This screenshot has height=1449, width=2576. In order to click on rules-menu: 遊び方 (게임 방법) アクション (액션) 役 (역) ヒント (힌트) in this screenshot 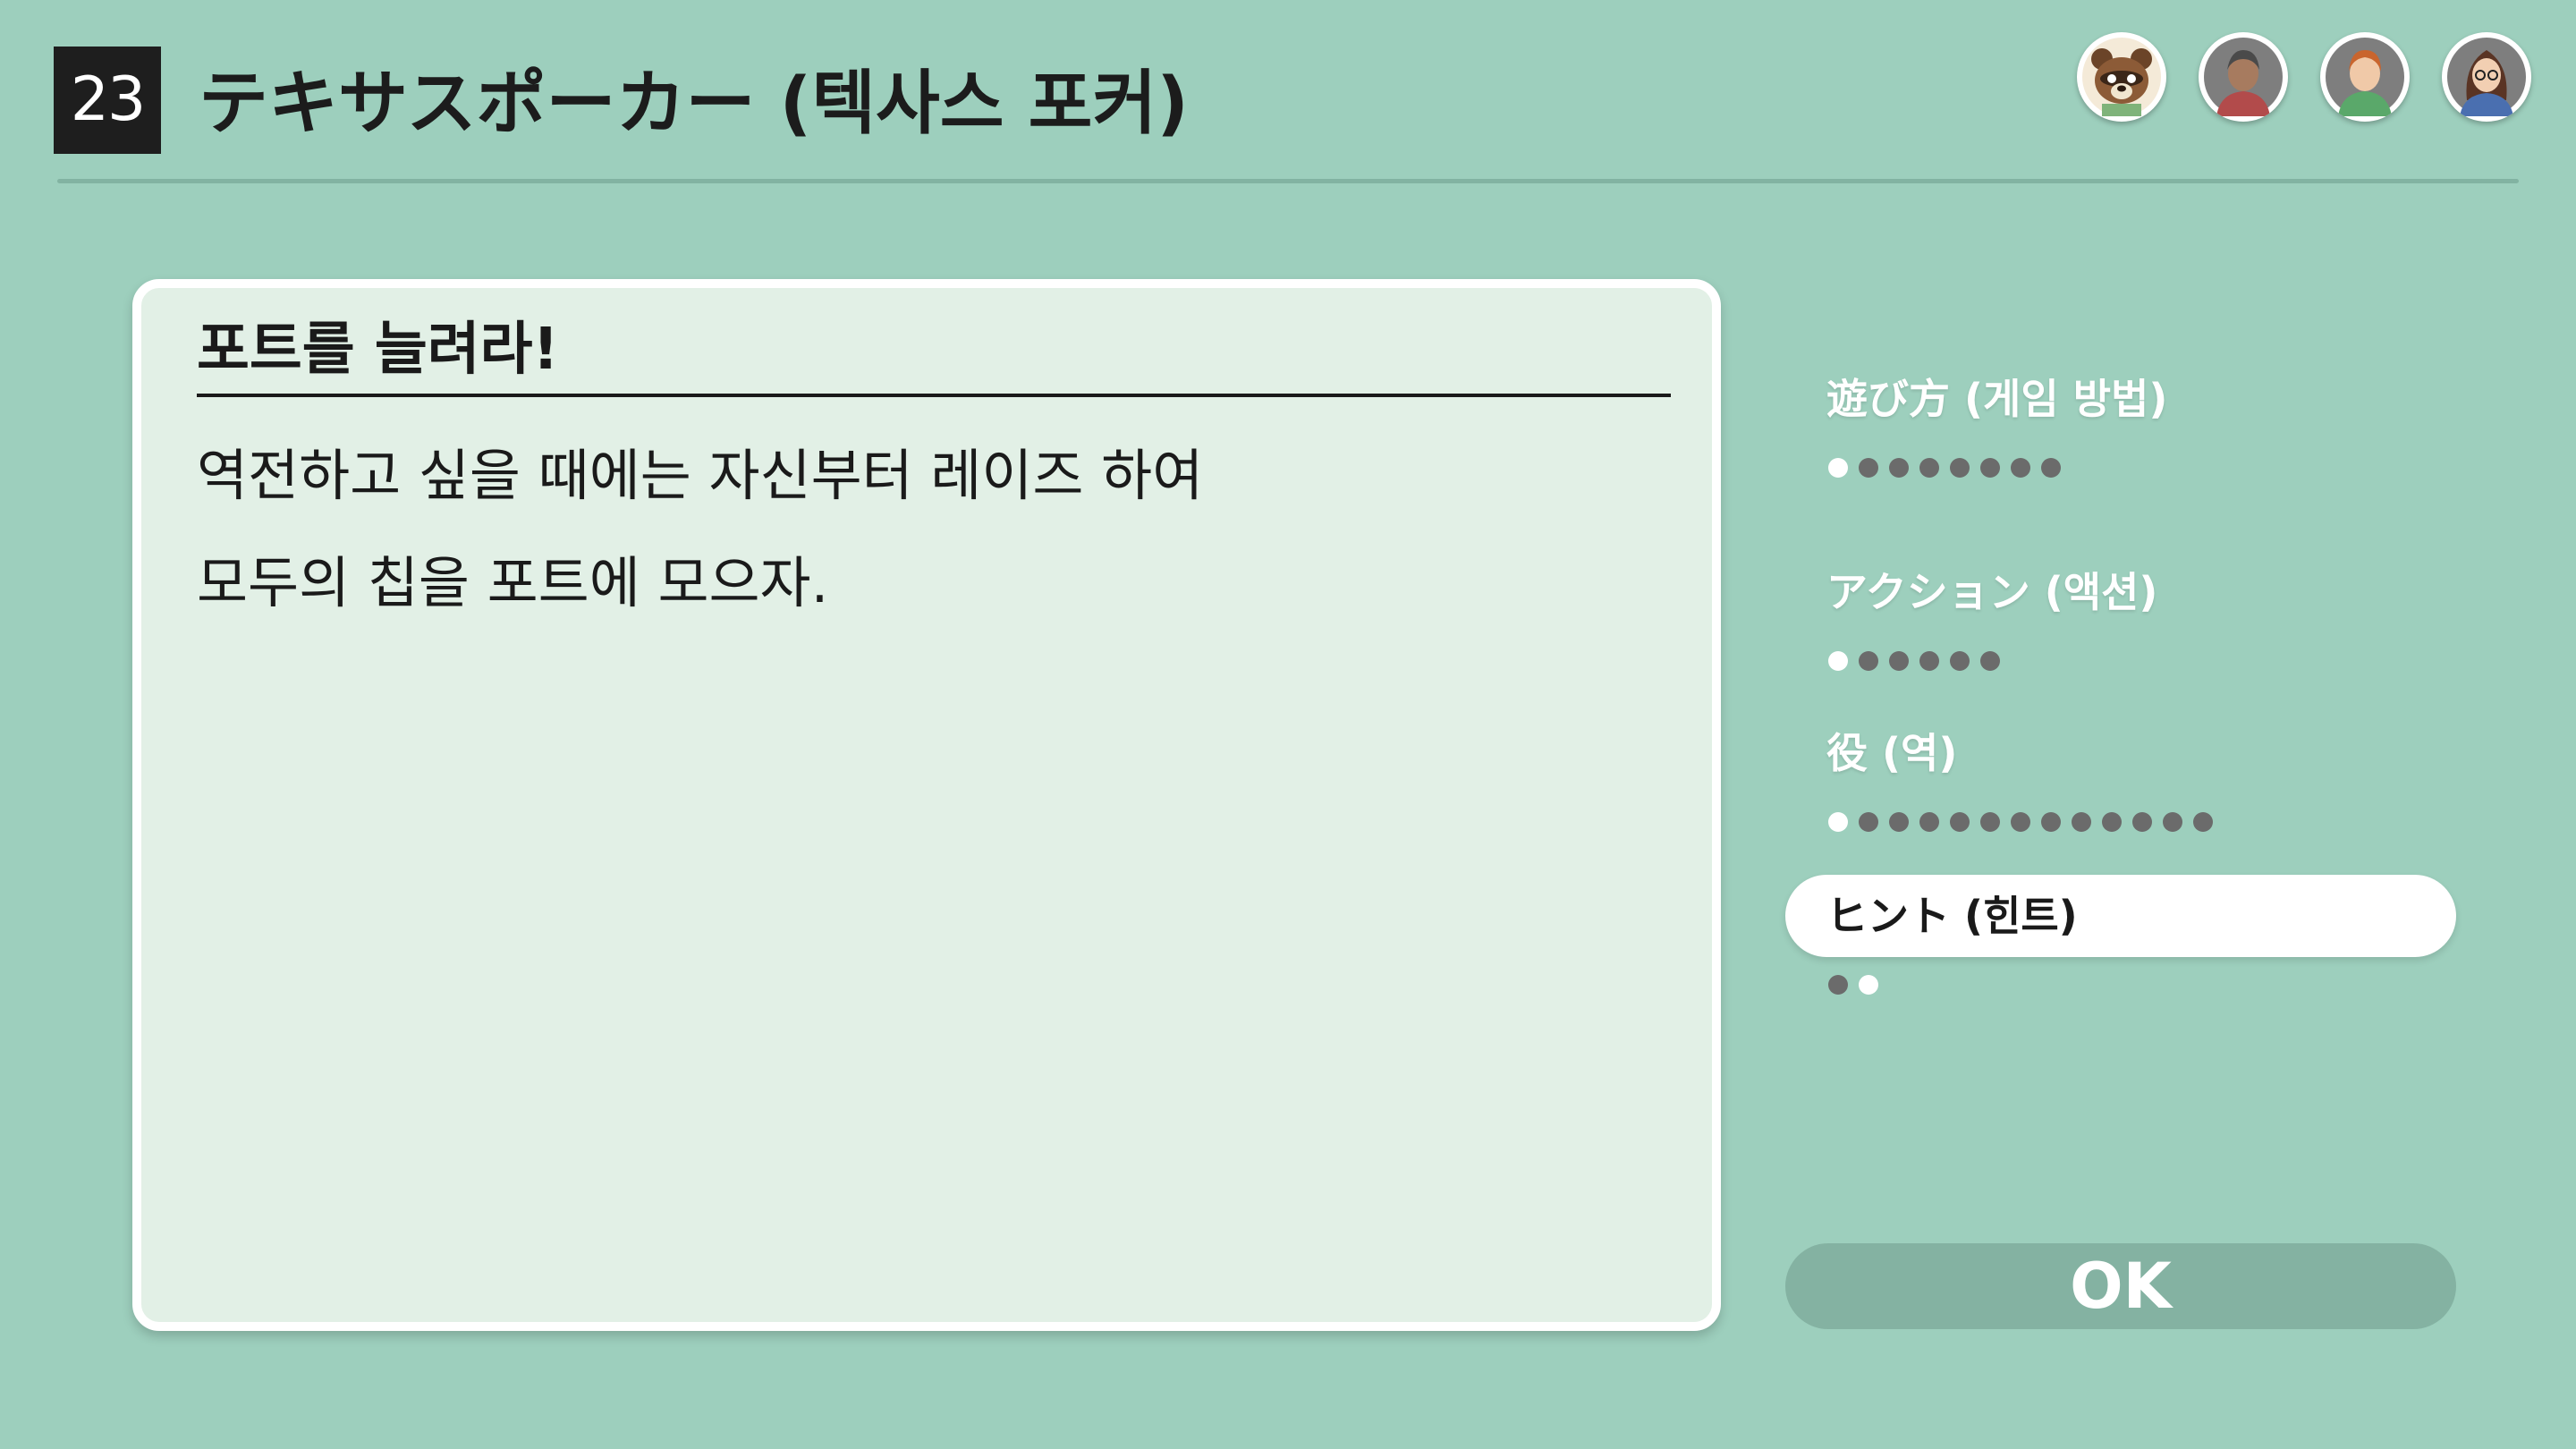, I will do `click(2120, 698)`.